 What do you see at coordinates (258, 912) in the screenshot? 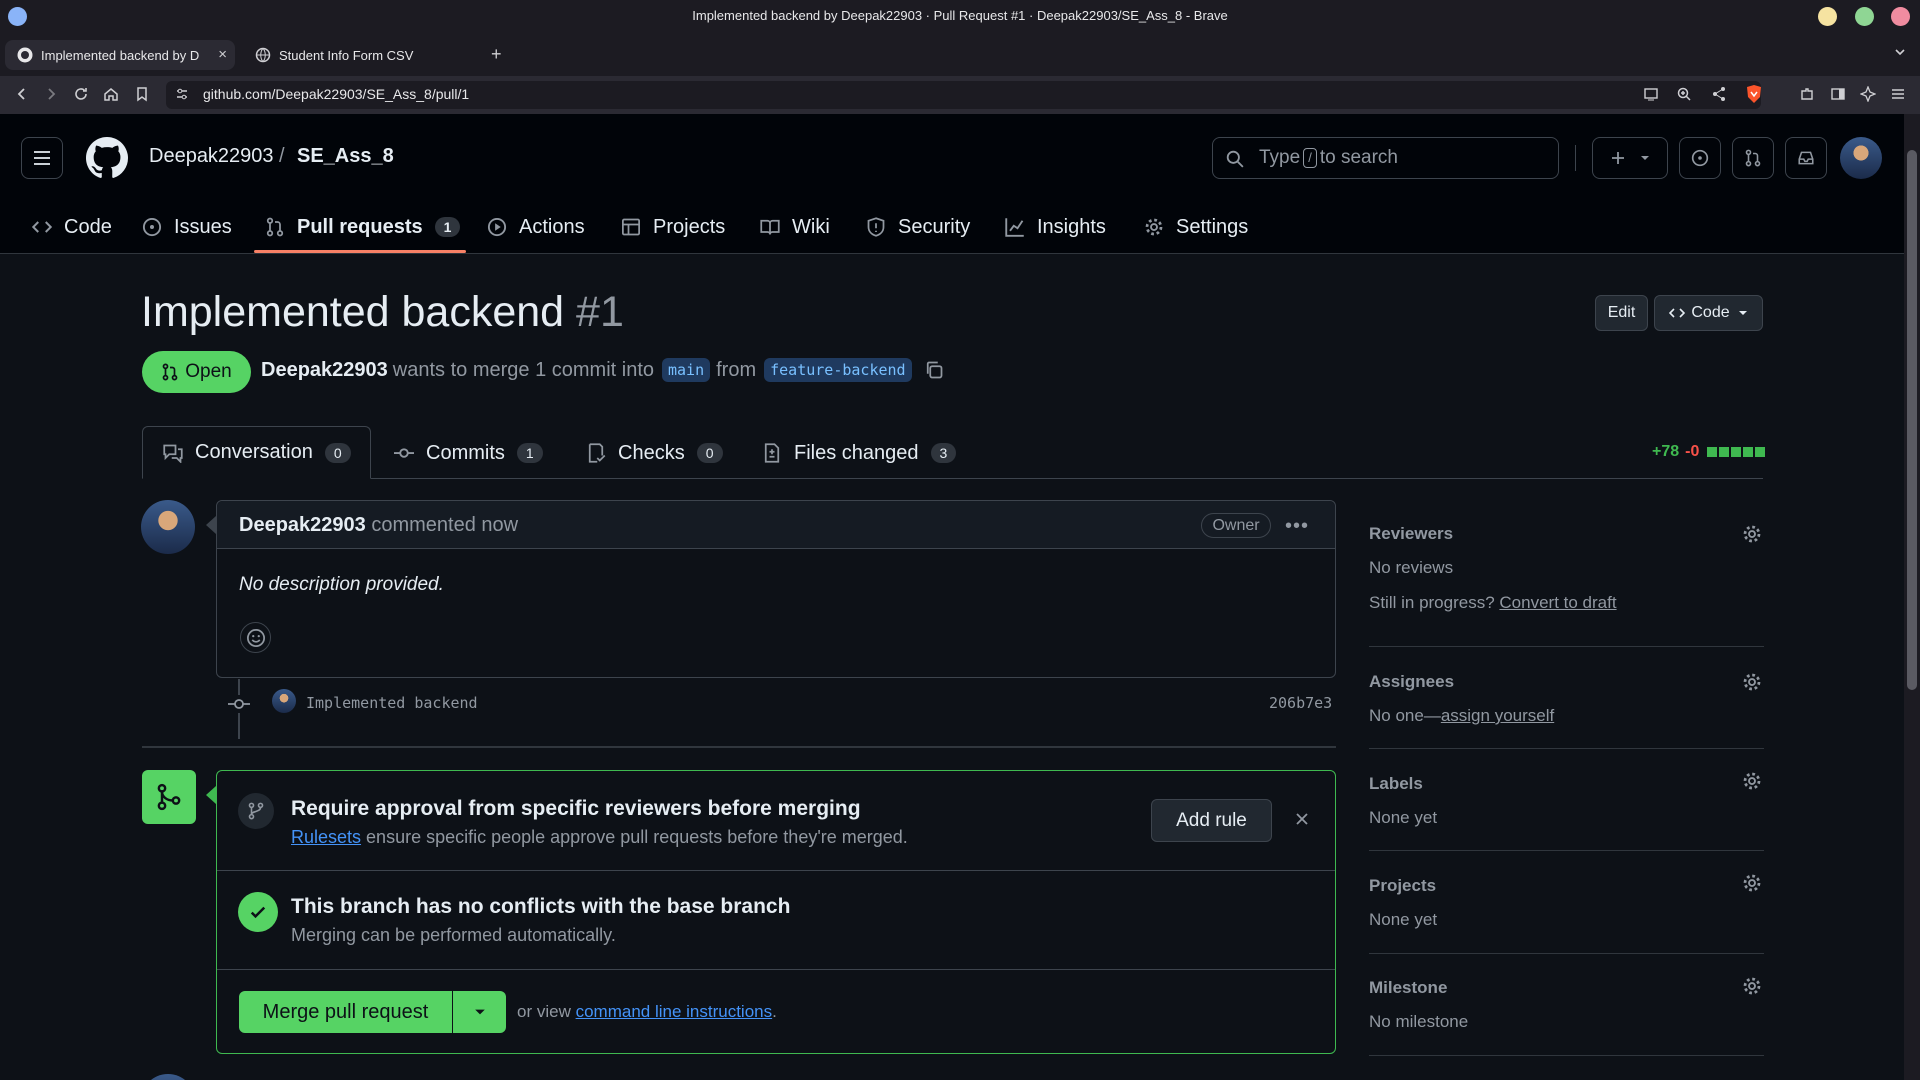
I see `check-circle-icon` at bounding box center [258, 912].